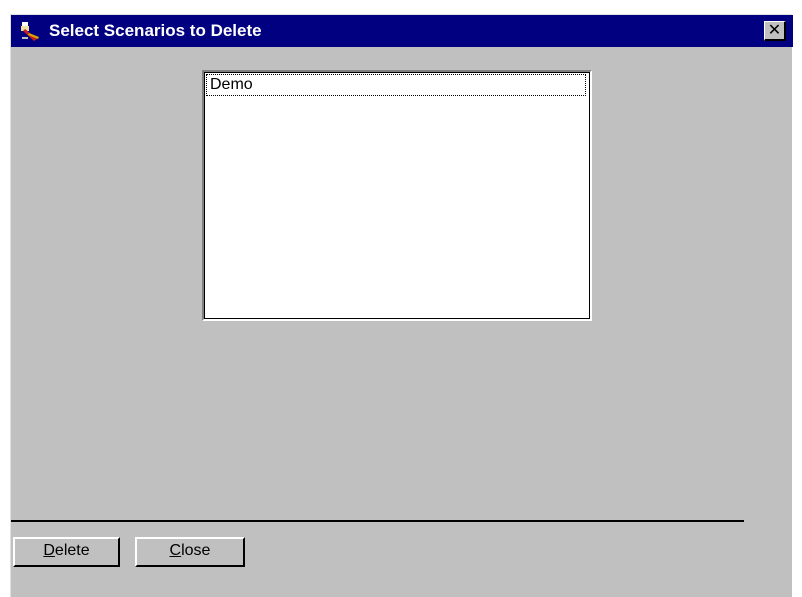 This screenshot has height=597, width=802. What do you see at coordinates (72, 550) in the screenshot?
I see `delete-label: elete` at bounding box center [72, 550].